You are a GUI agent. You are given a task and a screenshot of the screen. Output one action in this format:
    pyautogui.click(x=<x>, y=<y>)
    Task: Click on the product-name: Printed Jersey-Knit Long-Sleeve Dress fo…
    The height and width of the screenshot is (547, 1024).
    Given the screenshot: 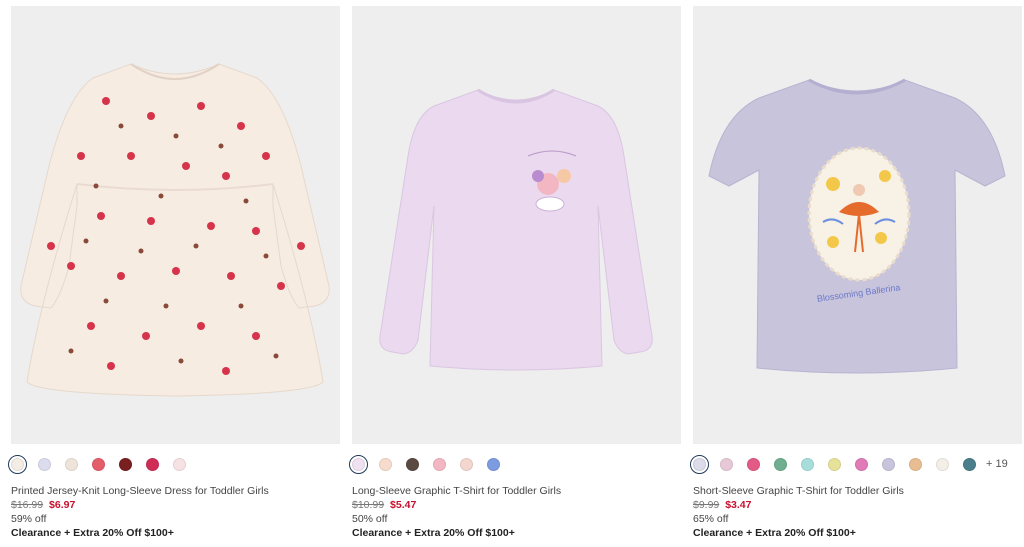 What is the action you would take?
    pyautogui.click(x=140, y=491)
    